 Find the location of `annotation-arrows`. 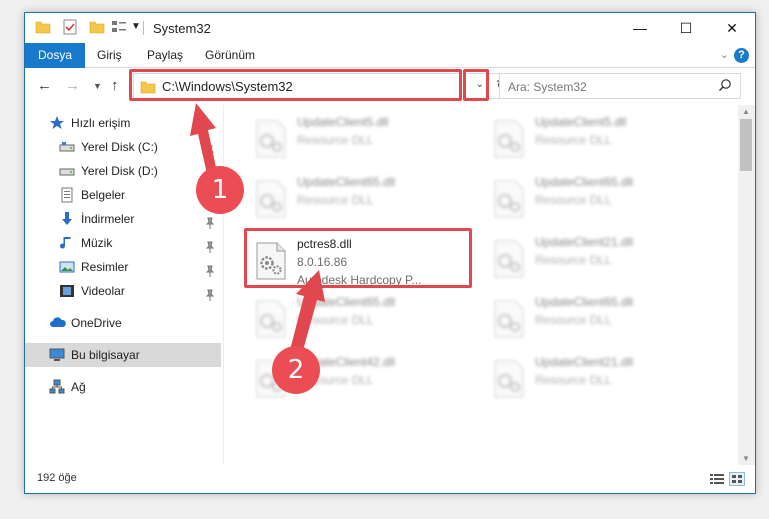

annotation-arrows is located at coordinates (257, 228).